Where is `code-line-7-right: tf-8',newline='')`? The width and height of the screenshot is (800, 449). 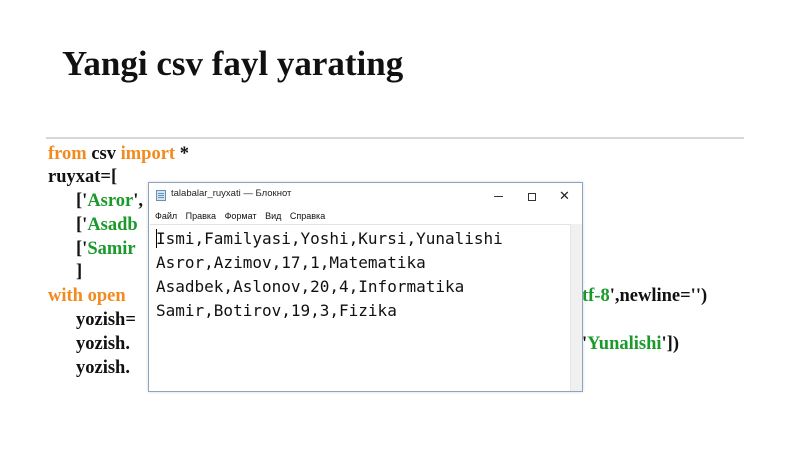 code-line-7-right: tf-8',newline='') is located at coordinates (644, 296).